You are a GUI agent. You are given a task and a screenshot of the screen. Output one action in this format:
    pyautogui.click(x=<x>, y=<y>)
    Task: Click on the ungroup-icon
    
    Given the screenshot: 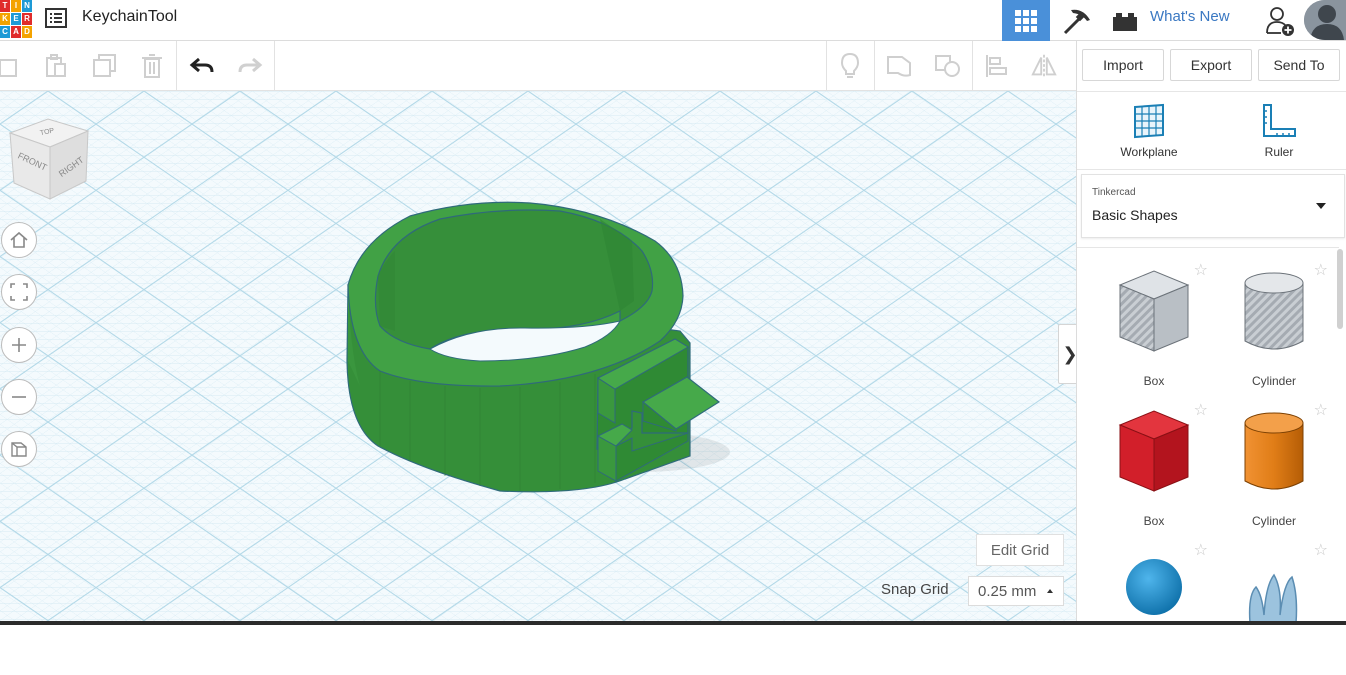 What is the action you would take?
    pyautogui.click(x=947, y=66)
    